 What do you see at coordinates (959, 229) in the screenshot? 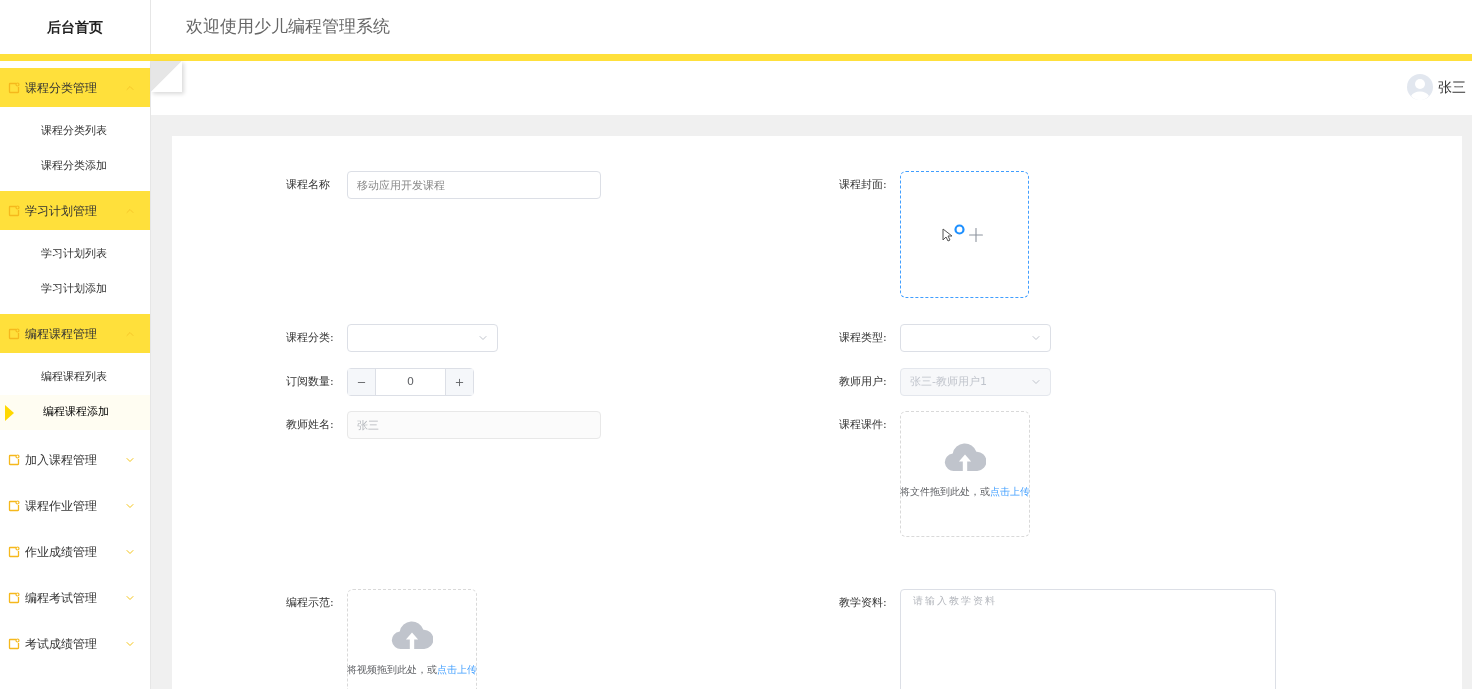
I see `loading-icon` at bounding box center [959, 229].